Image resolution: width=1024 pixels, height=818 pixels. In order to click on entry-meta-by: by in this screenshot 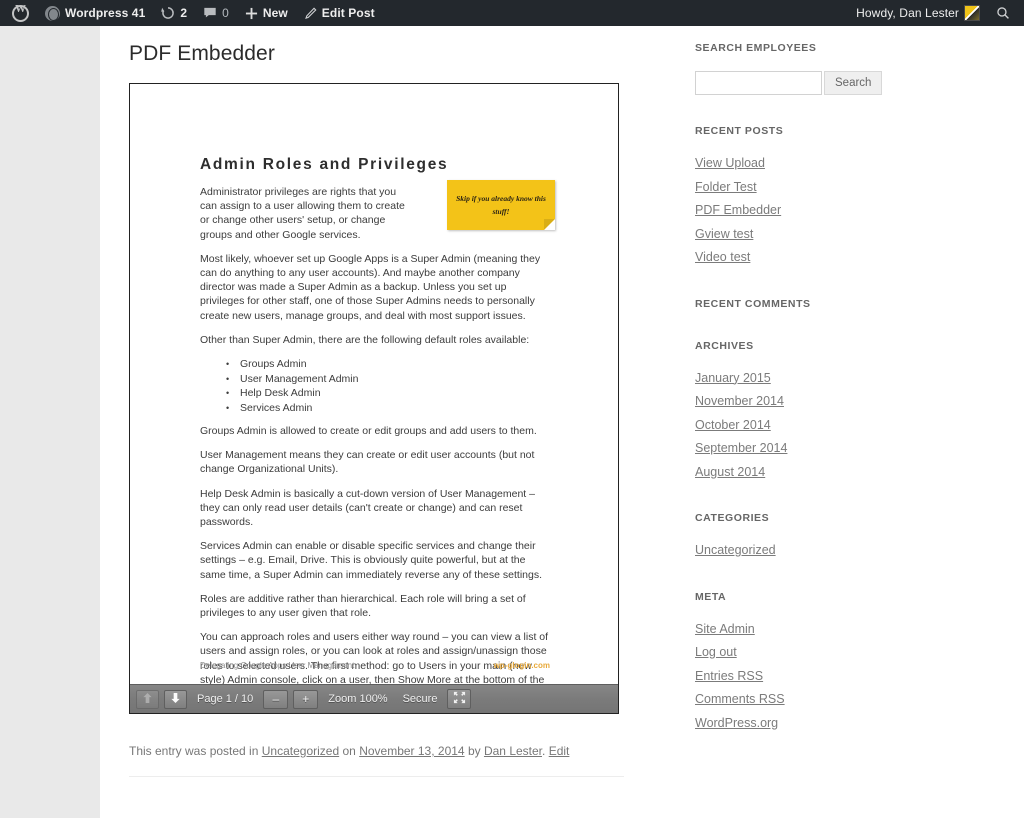, I will do `click(474, 751)`.